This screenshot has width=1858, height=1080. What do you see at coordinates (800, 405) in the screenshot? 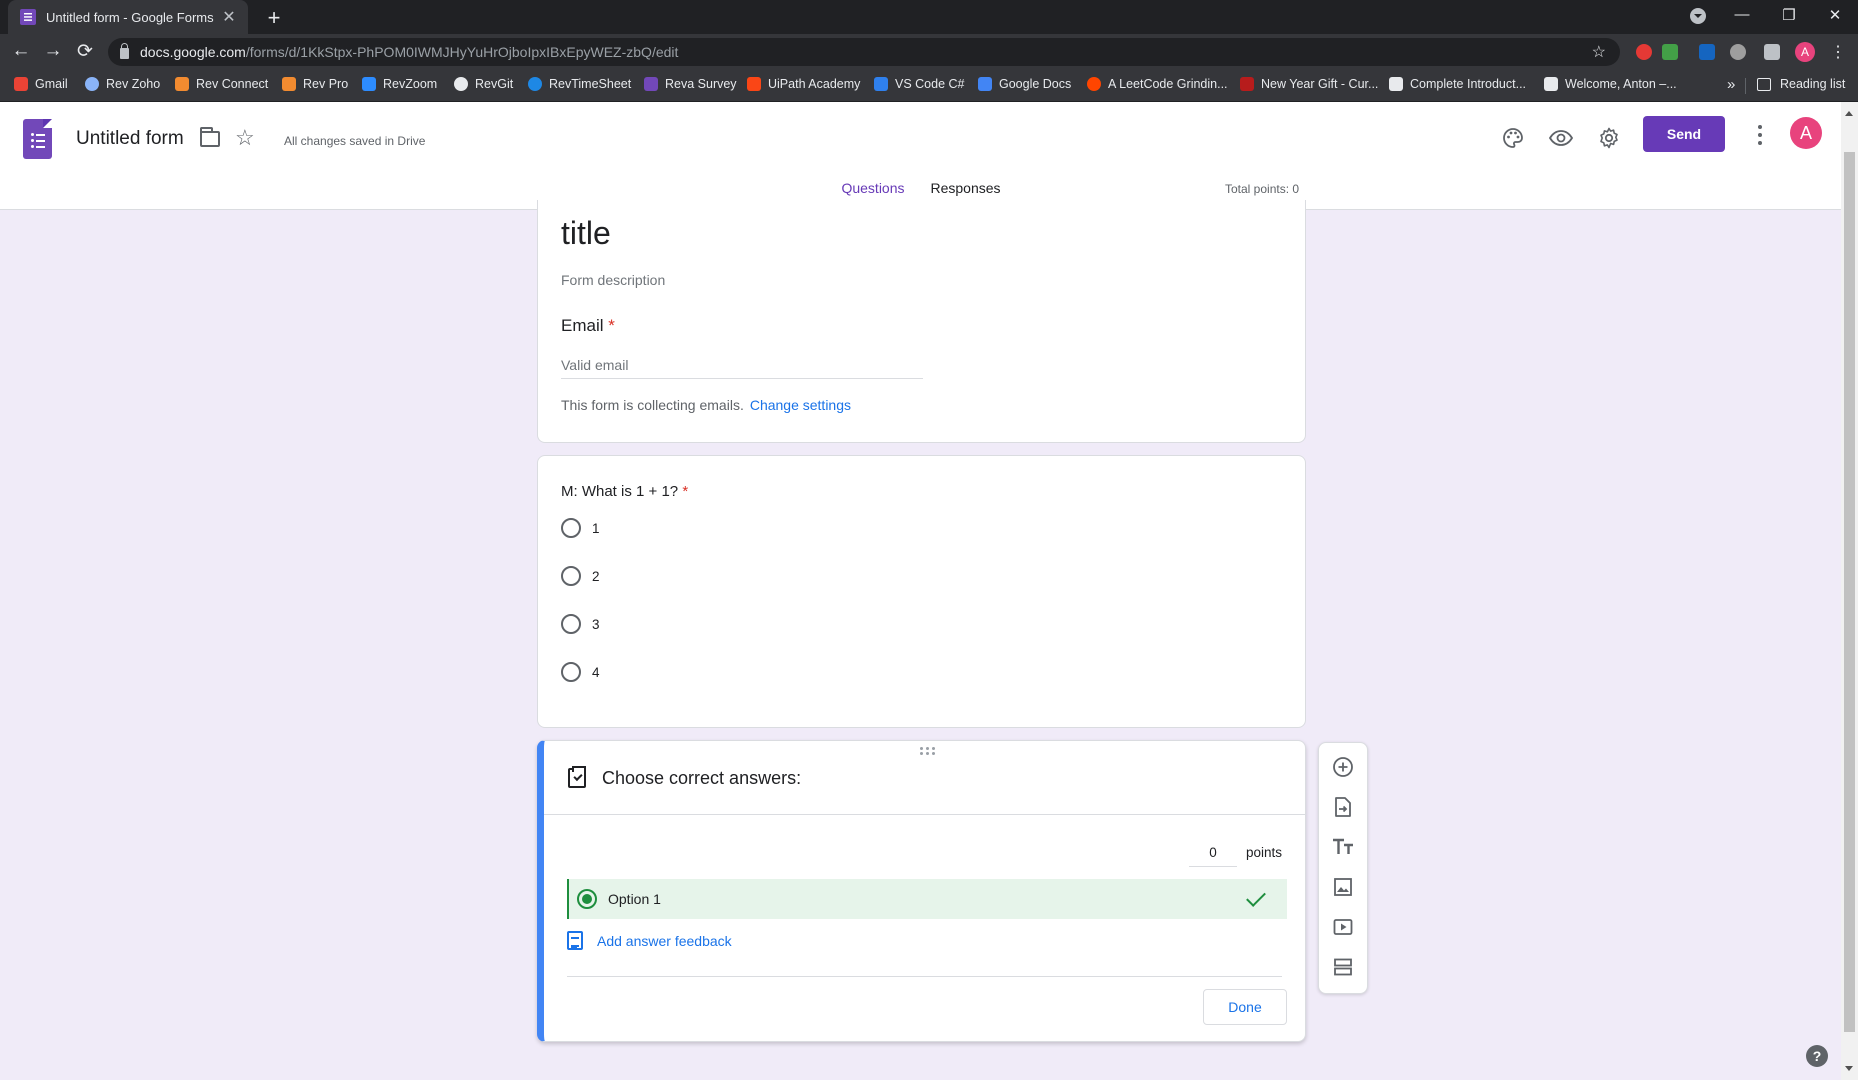
I see `change-settings-link: Change settings` at bounding box center [800, 405].